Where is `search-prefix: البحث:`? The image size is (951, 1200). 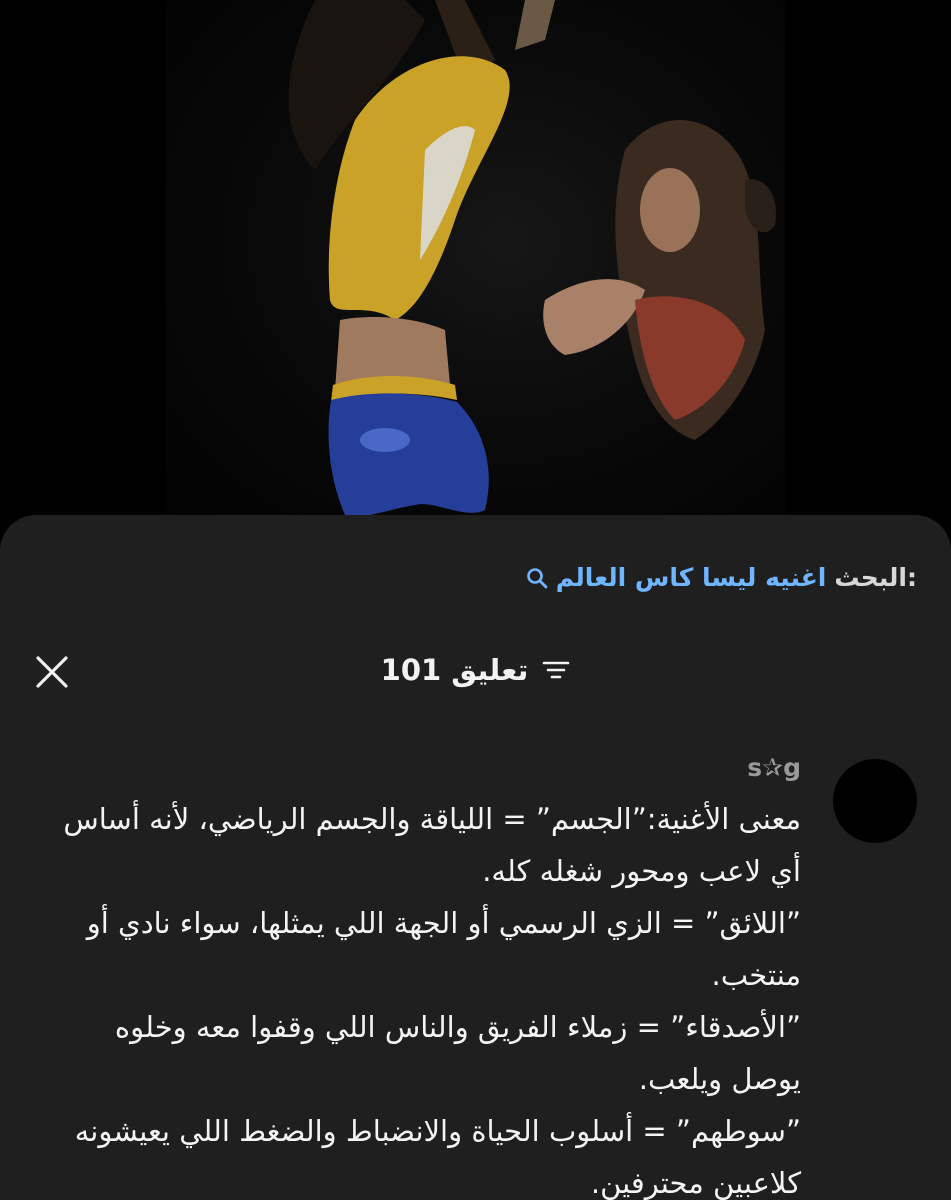
search-prefix: البحث: is located at coordinates (875, 577).